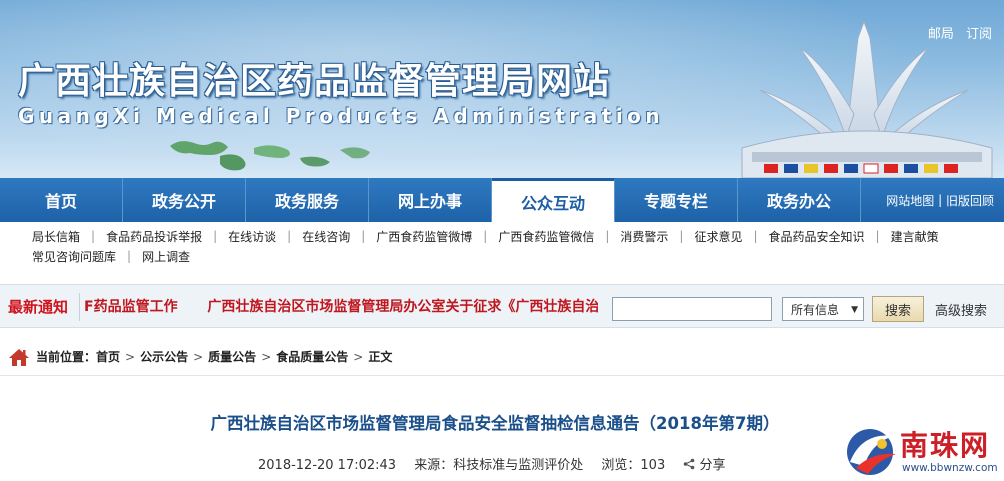 Image resolution: width=1004 pixels, height=481 pixels. What do you see at coordinates (326, 236) in the screenshot?
I see `sub-nav-item: 在线咨询` at bounding box center [326, 236].